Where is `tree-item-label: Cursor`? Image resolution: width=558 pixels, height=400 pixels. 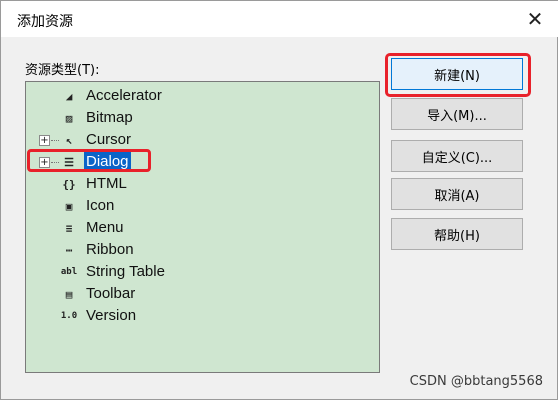 tree-item-label: Cursor is located at coordinates (109, 139).